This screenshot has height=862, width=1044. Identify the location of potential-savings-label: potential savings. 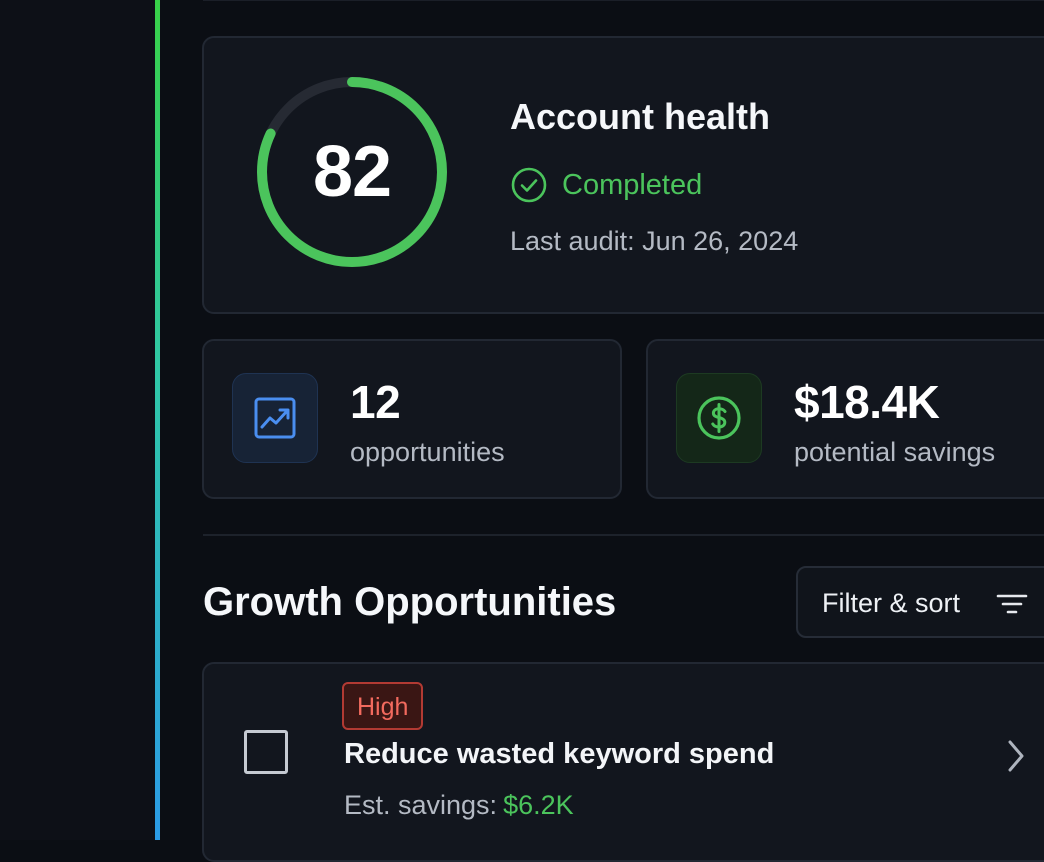
(895, 452).